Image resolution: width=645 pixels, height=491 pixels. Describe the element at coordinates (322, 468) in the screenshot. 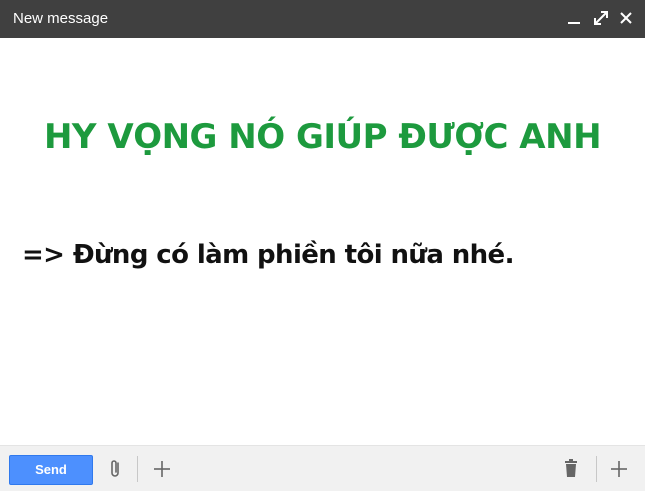

I see `compose-footer: Send` at that location.